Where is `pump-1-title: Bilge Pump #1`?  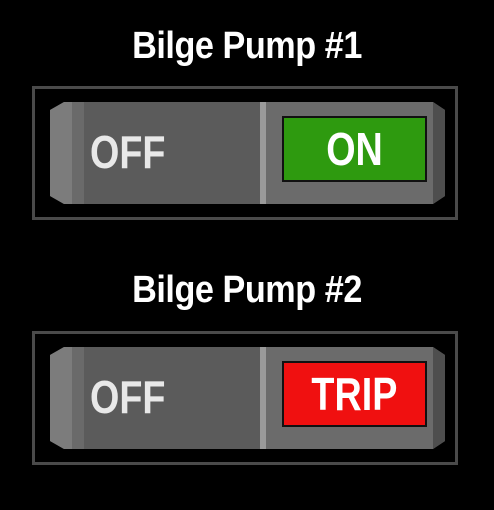
pump-1-title: Bilge Pump #1 is located at coordinates (247, 46).